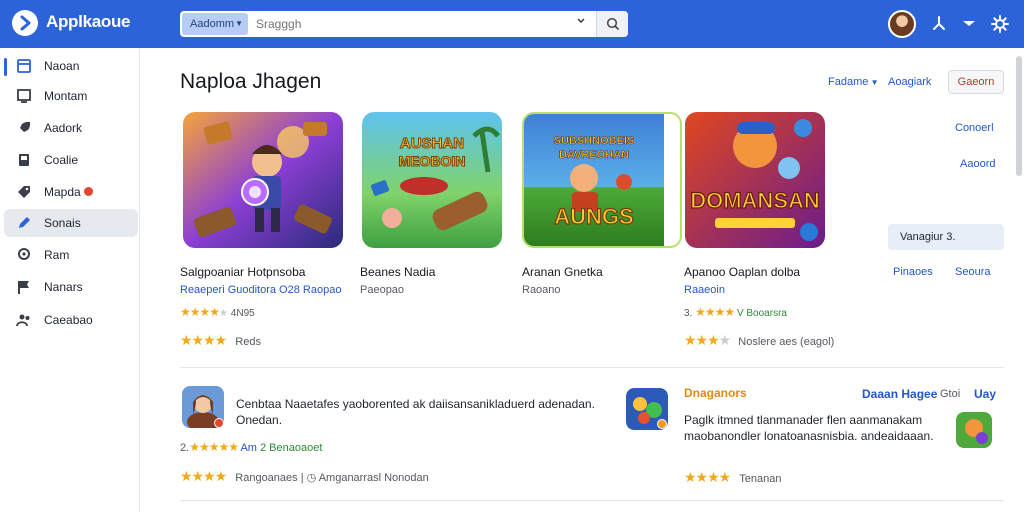  I want to click on search-input, so click(411, 24).